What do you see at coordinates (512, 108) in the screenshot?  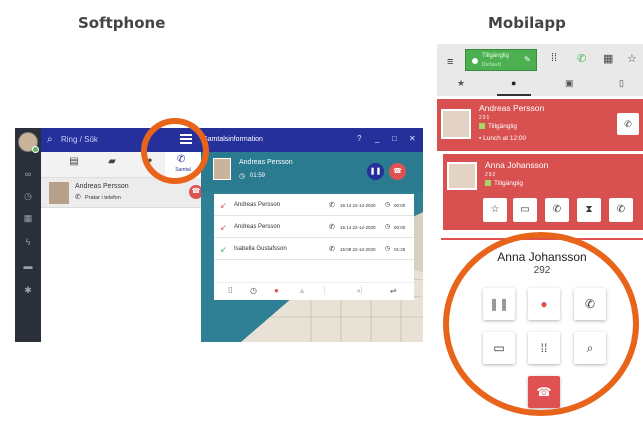 I see `contact-name: Andreas Persson` at bounding box center [512, 108].